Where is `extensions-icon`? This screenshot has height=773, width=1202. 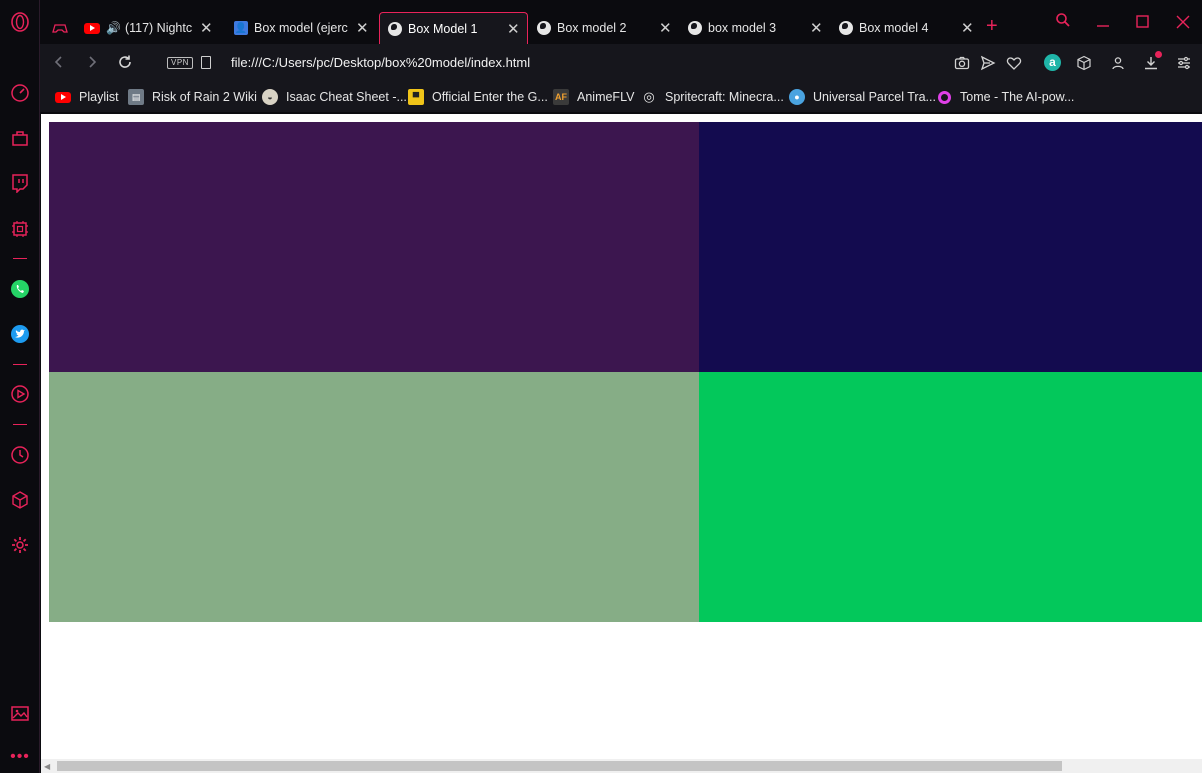
extensions-icon is located at coordinates (20, 500).